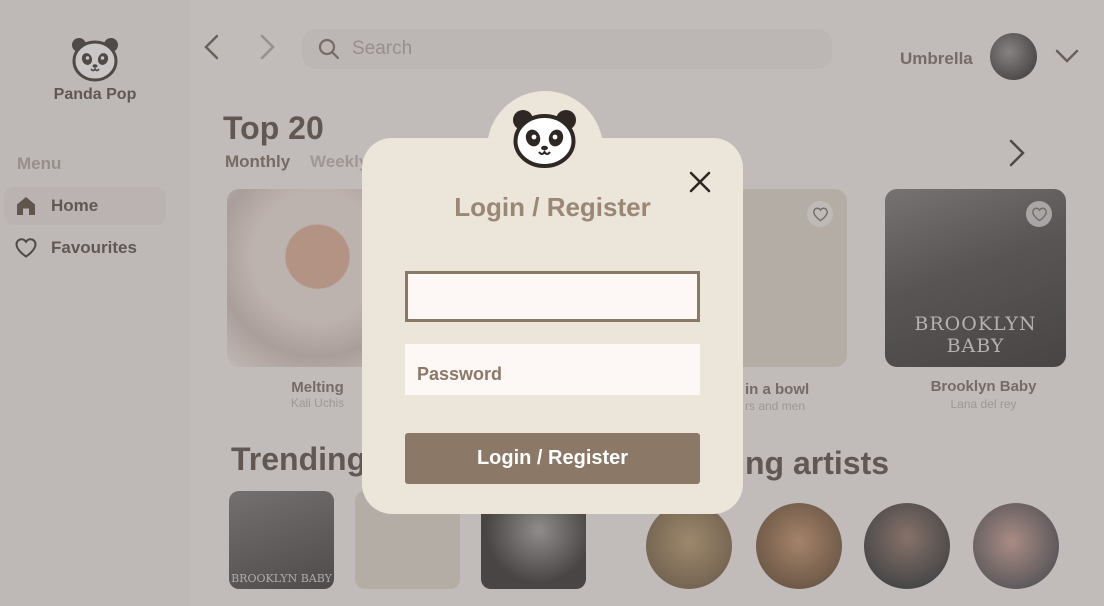 Image resolution: width=1104 pixels, height=606 pixels. Describe the element at coordinates (552, 296) in the screenshot. I see `username-field` at that location.